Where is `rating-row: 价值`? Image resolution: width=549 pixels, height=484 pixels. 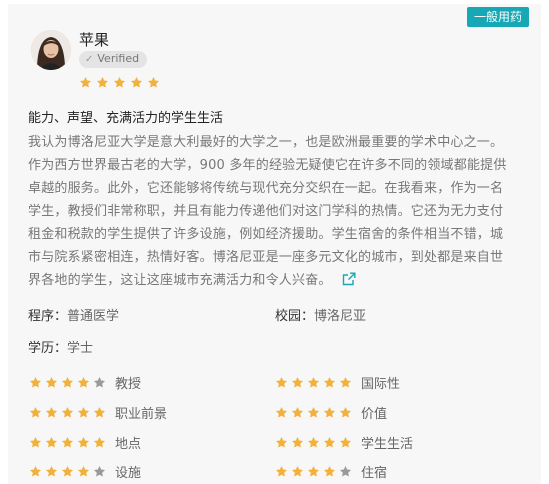 rating-row: 价值 is located at coordinates (331, 412).